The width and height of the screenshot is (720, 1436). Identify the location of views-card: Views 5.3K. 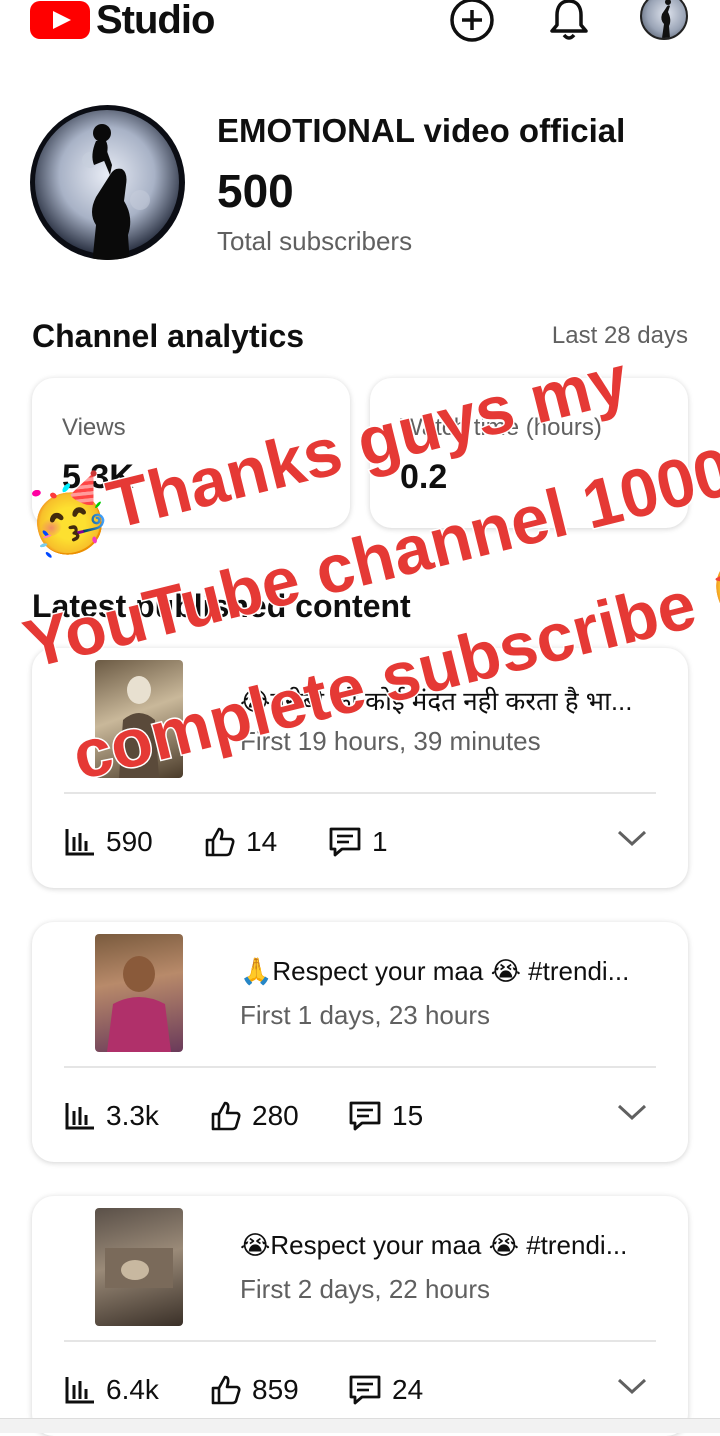
(191, 453).